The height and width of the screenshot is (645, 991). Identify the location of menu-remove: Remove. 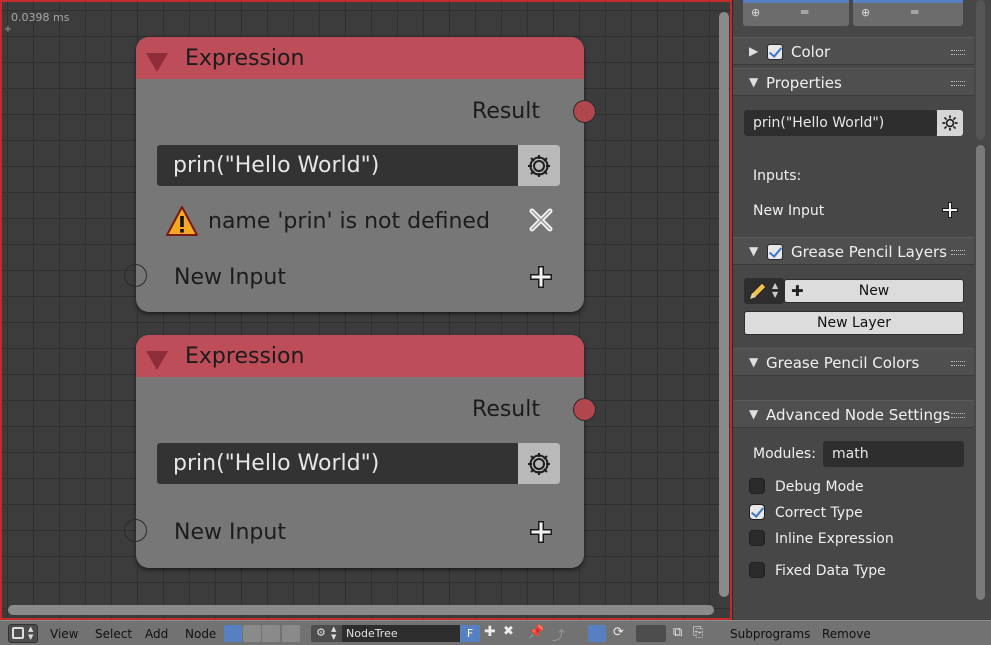
(846, 634).